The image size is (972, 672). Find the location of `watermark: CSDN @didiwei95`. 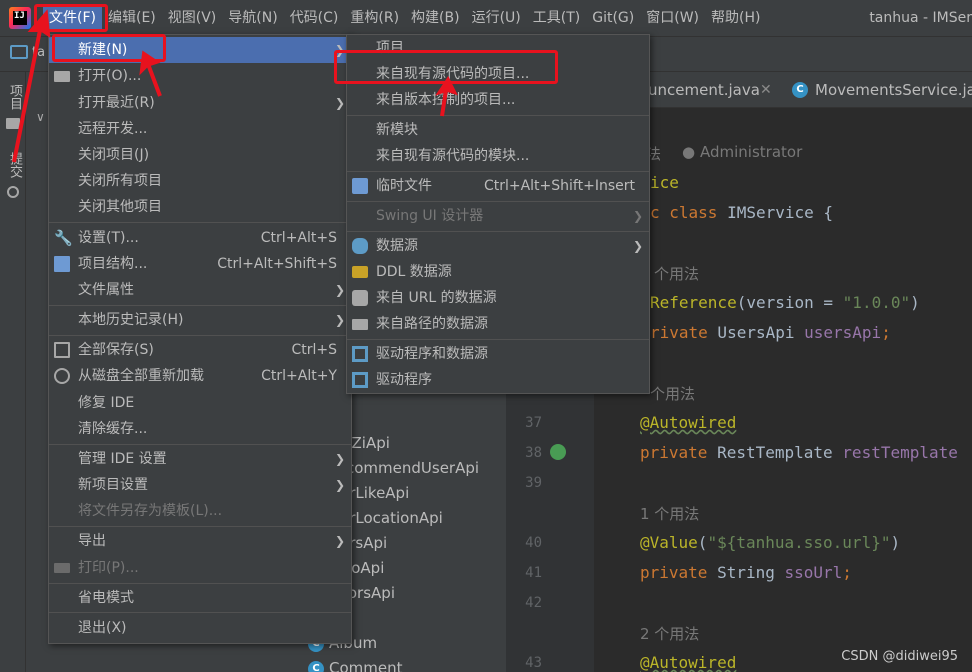

watermark: CSDN @didiwei95 is located at coordinates (899, 656).